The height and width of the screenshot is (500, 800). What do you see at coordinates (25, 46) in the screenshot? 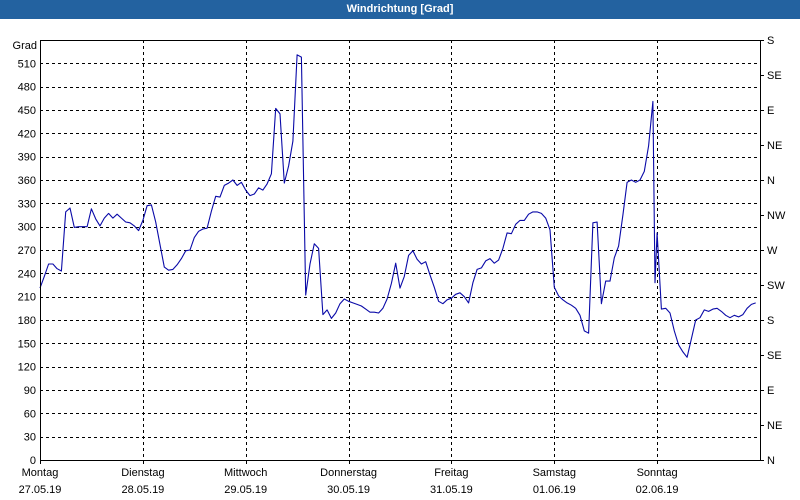
I see `y-axis-label: Grad` at bounding box center [25, 46].